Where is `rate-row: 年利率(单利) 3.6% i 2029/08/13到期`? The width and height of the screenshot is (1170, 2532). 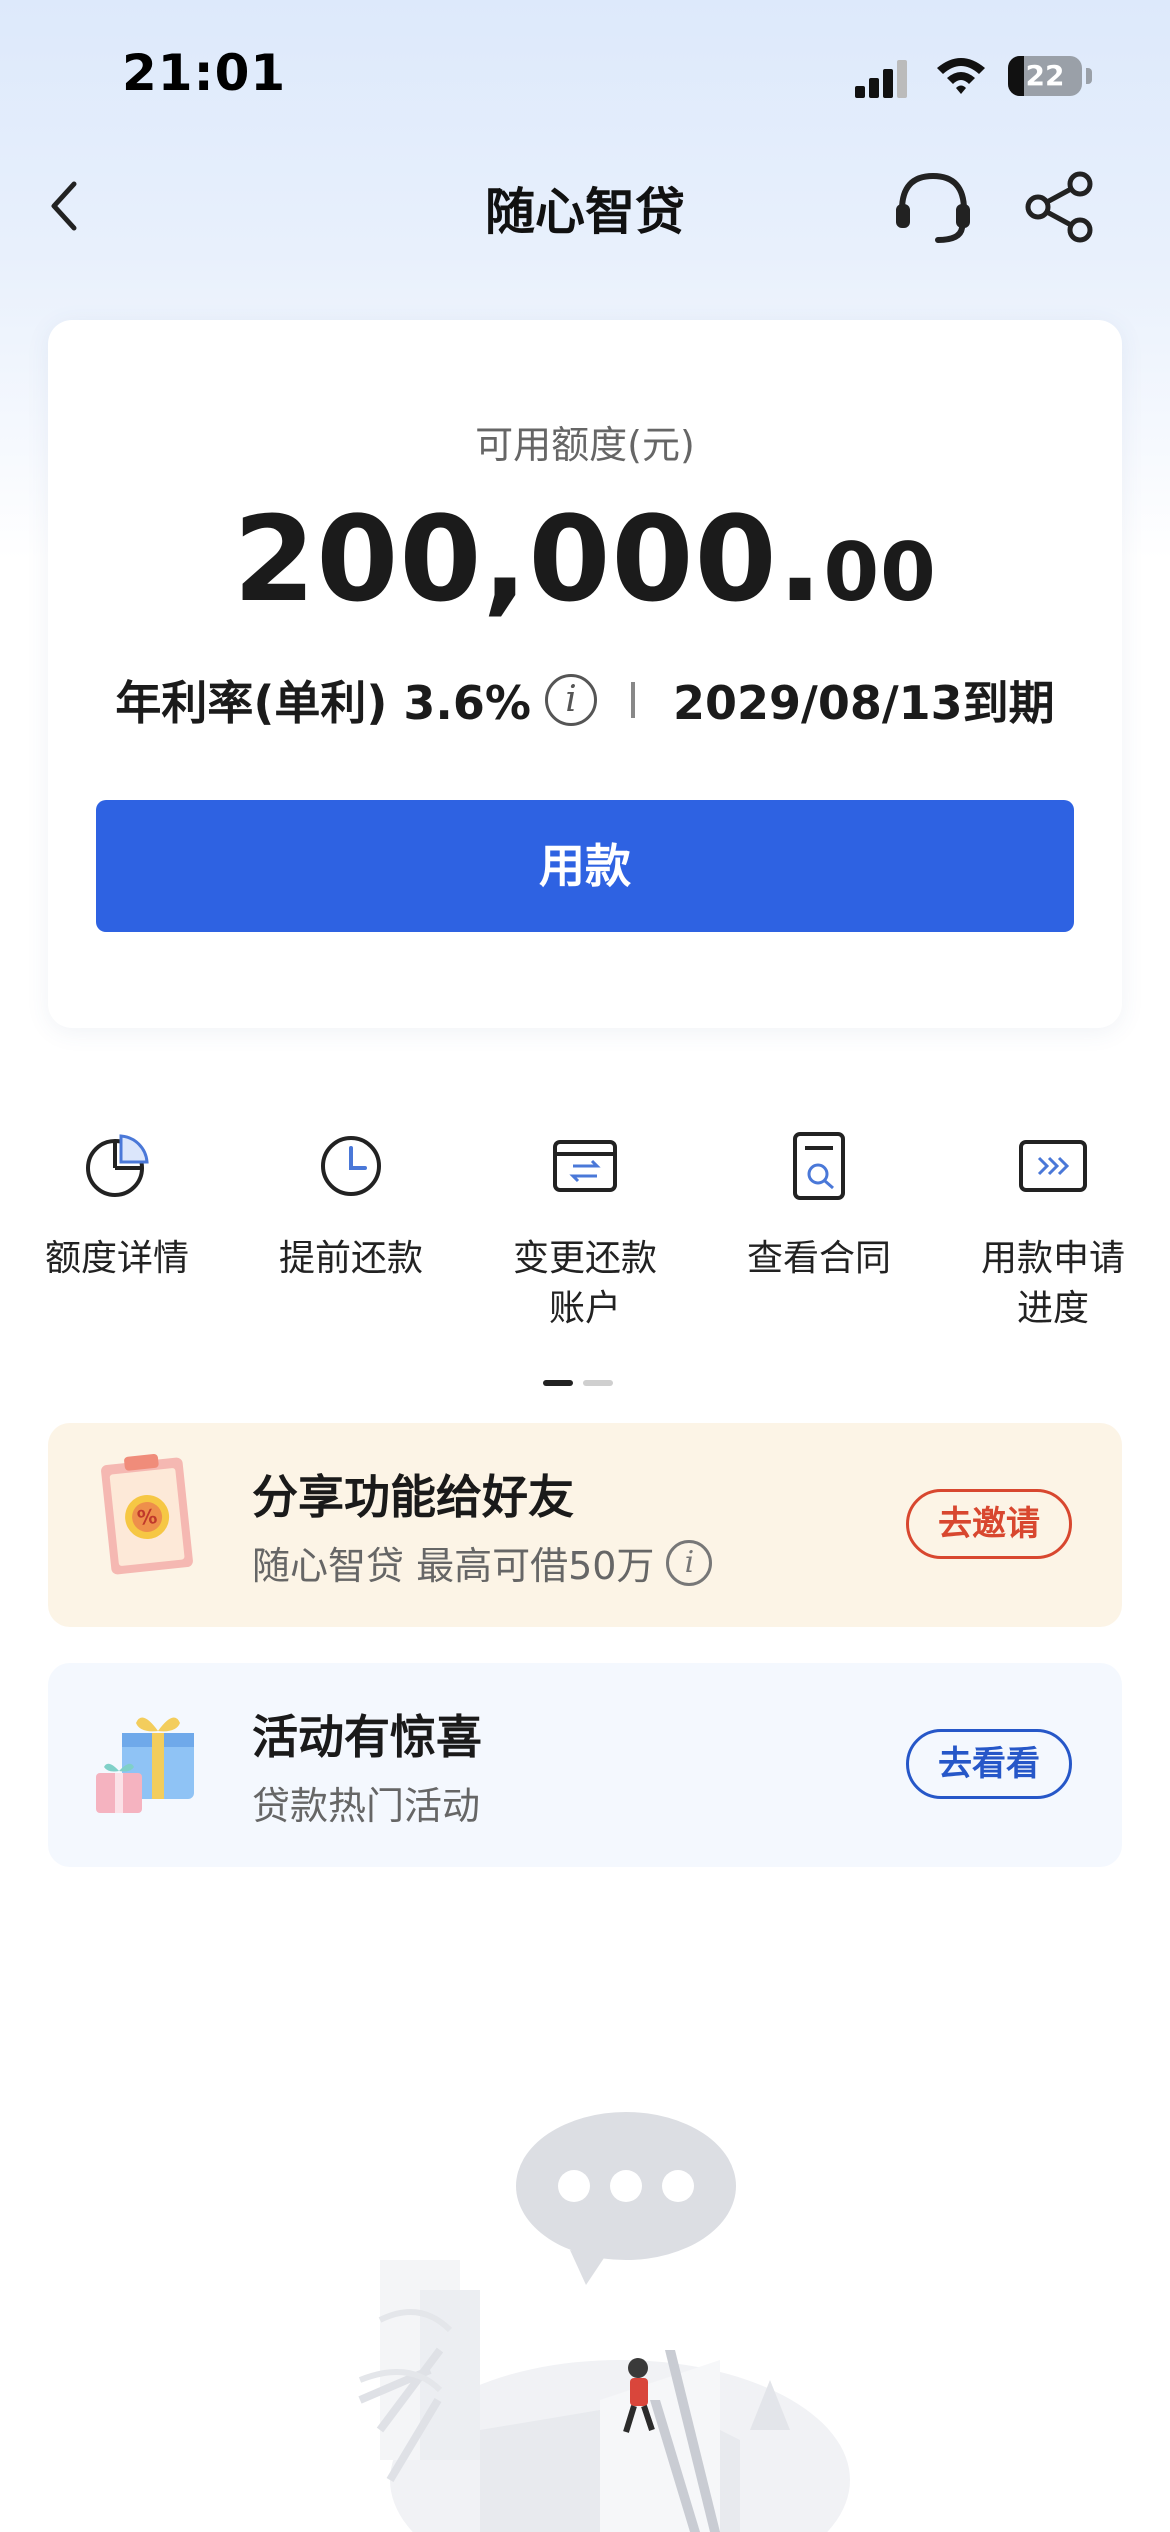
rate-row: 年利率(单利) 3.6% i 2029/08/13到期 is located at coordinates (585, 700).